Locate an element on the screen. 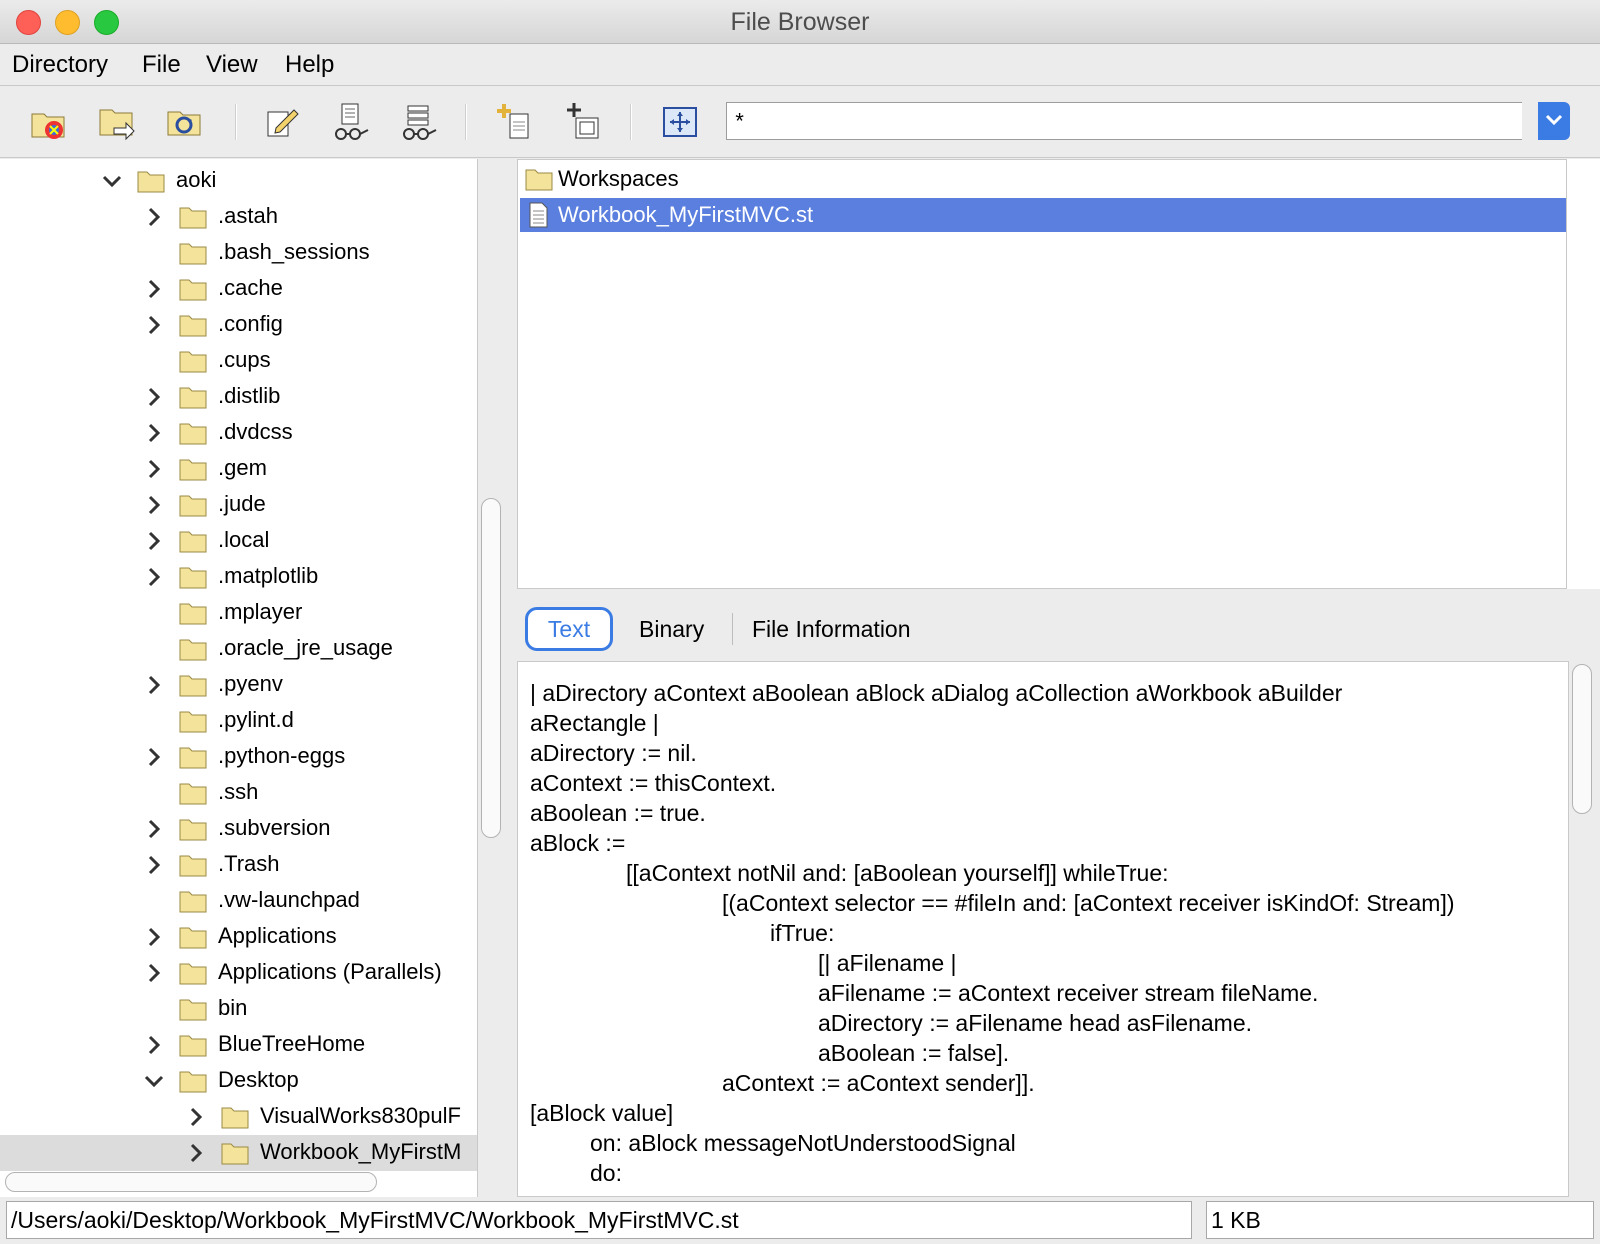 The image size is (1600, 1244). tree-item: .jude is located at coordinates (238, 505).